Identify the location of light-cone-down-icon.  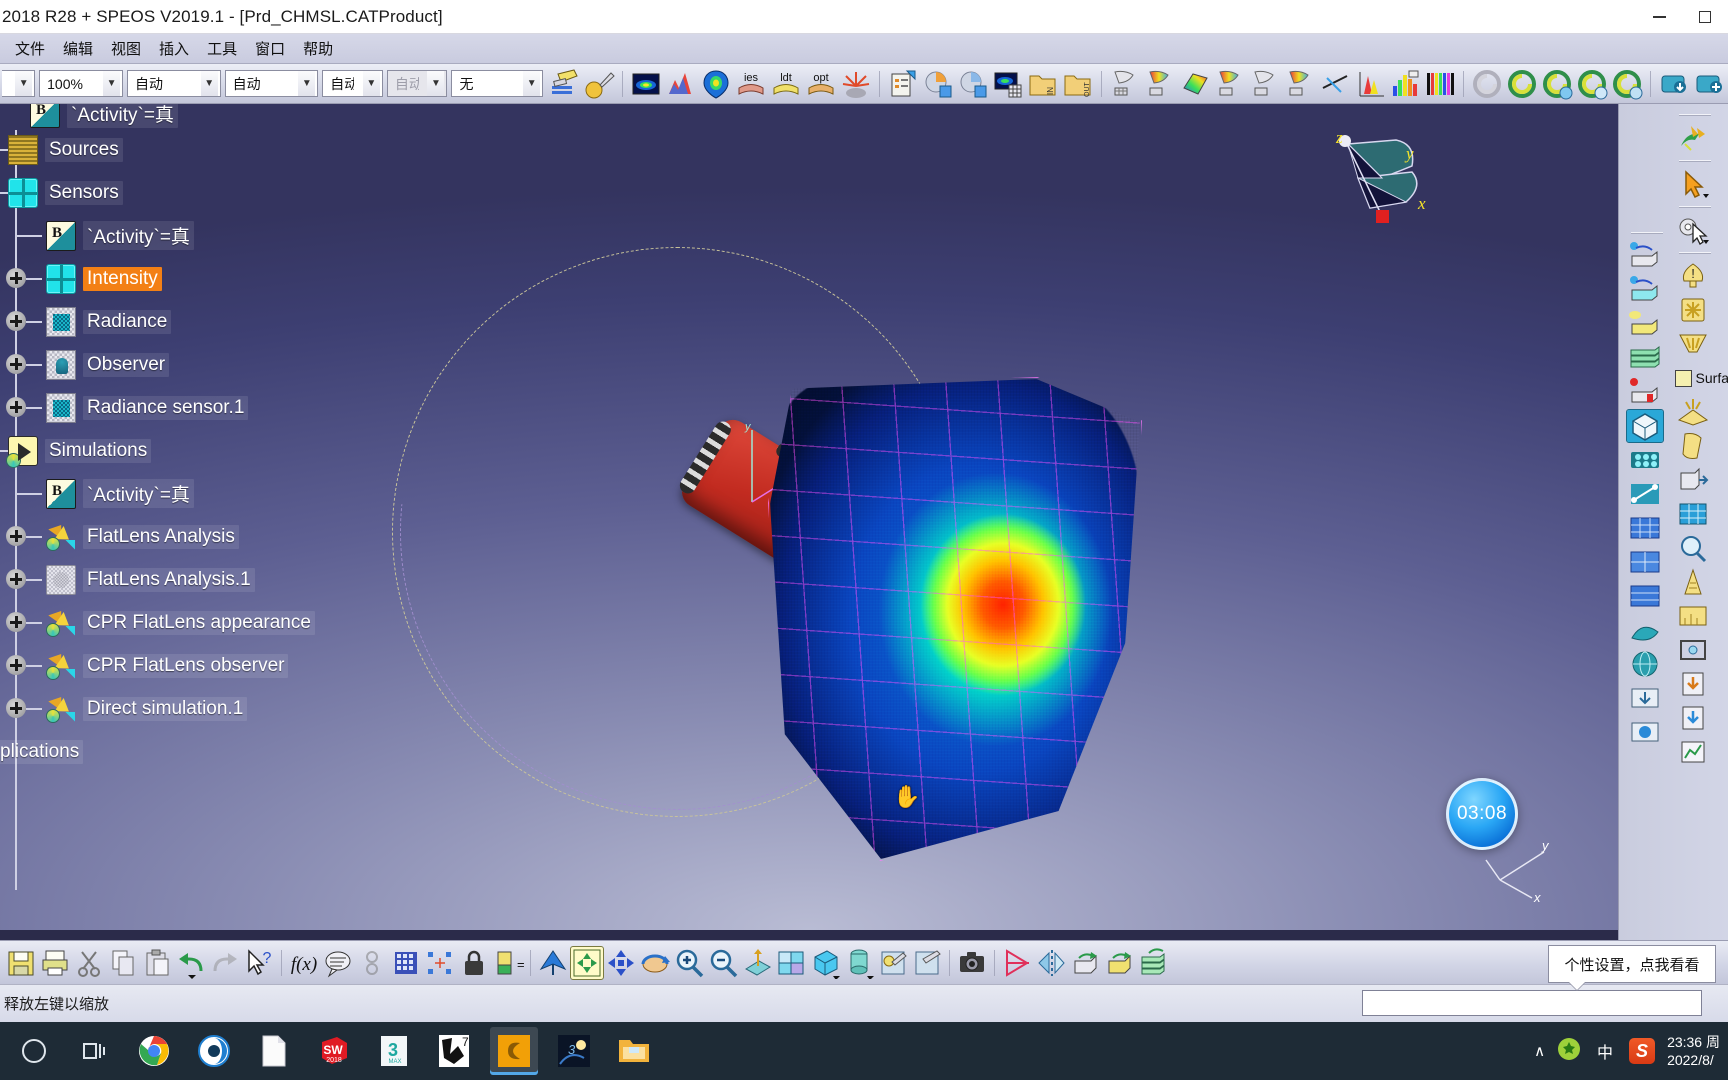
(1693, 344).